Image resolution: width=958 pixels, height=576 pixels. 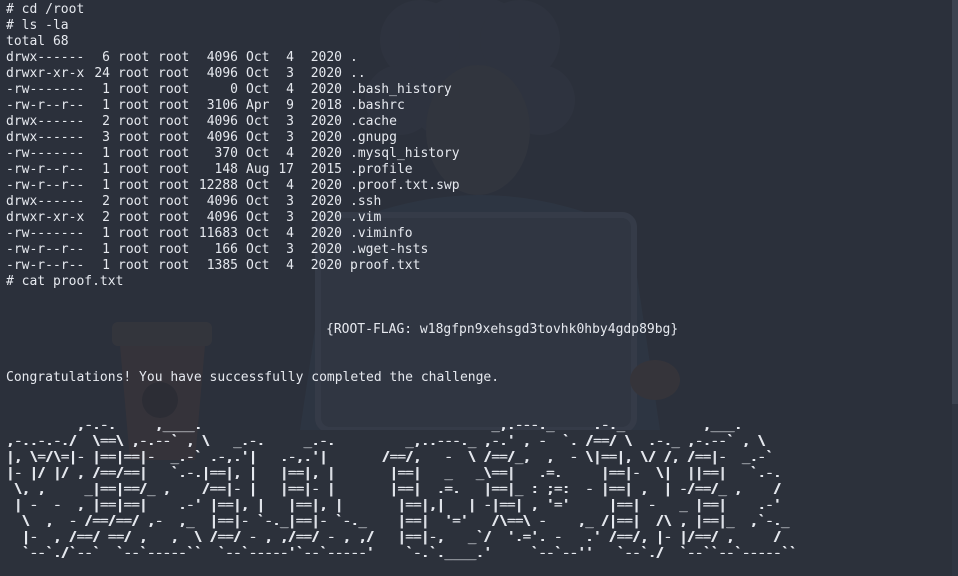 What do you see at coordinates (478, 218) in the screenshot?
I see `listing-row: drwxr-xr-x 2 root root 4096 Oct 3 2020 .vim` at bounding box center [478, 218].